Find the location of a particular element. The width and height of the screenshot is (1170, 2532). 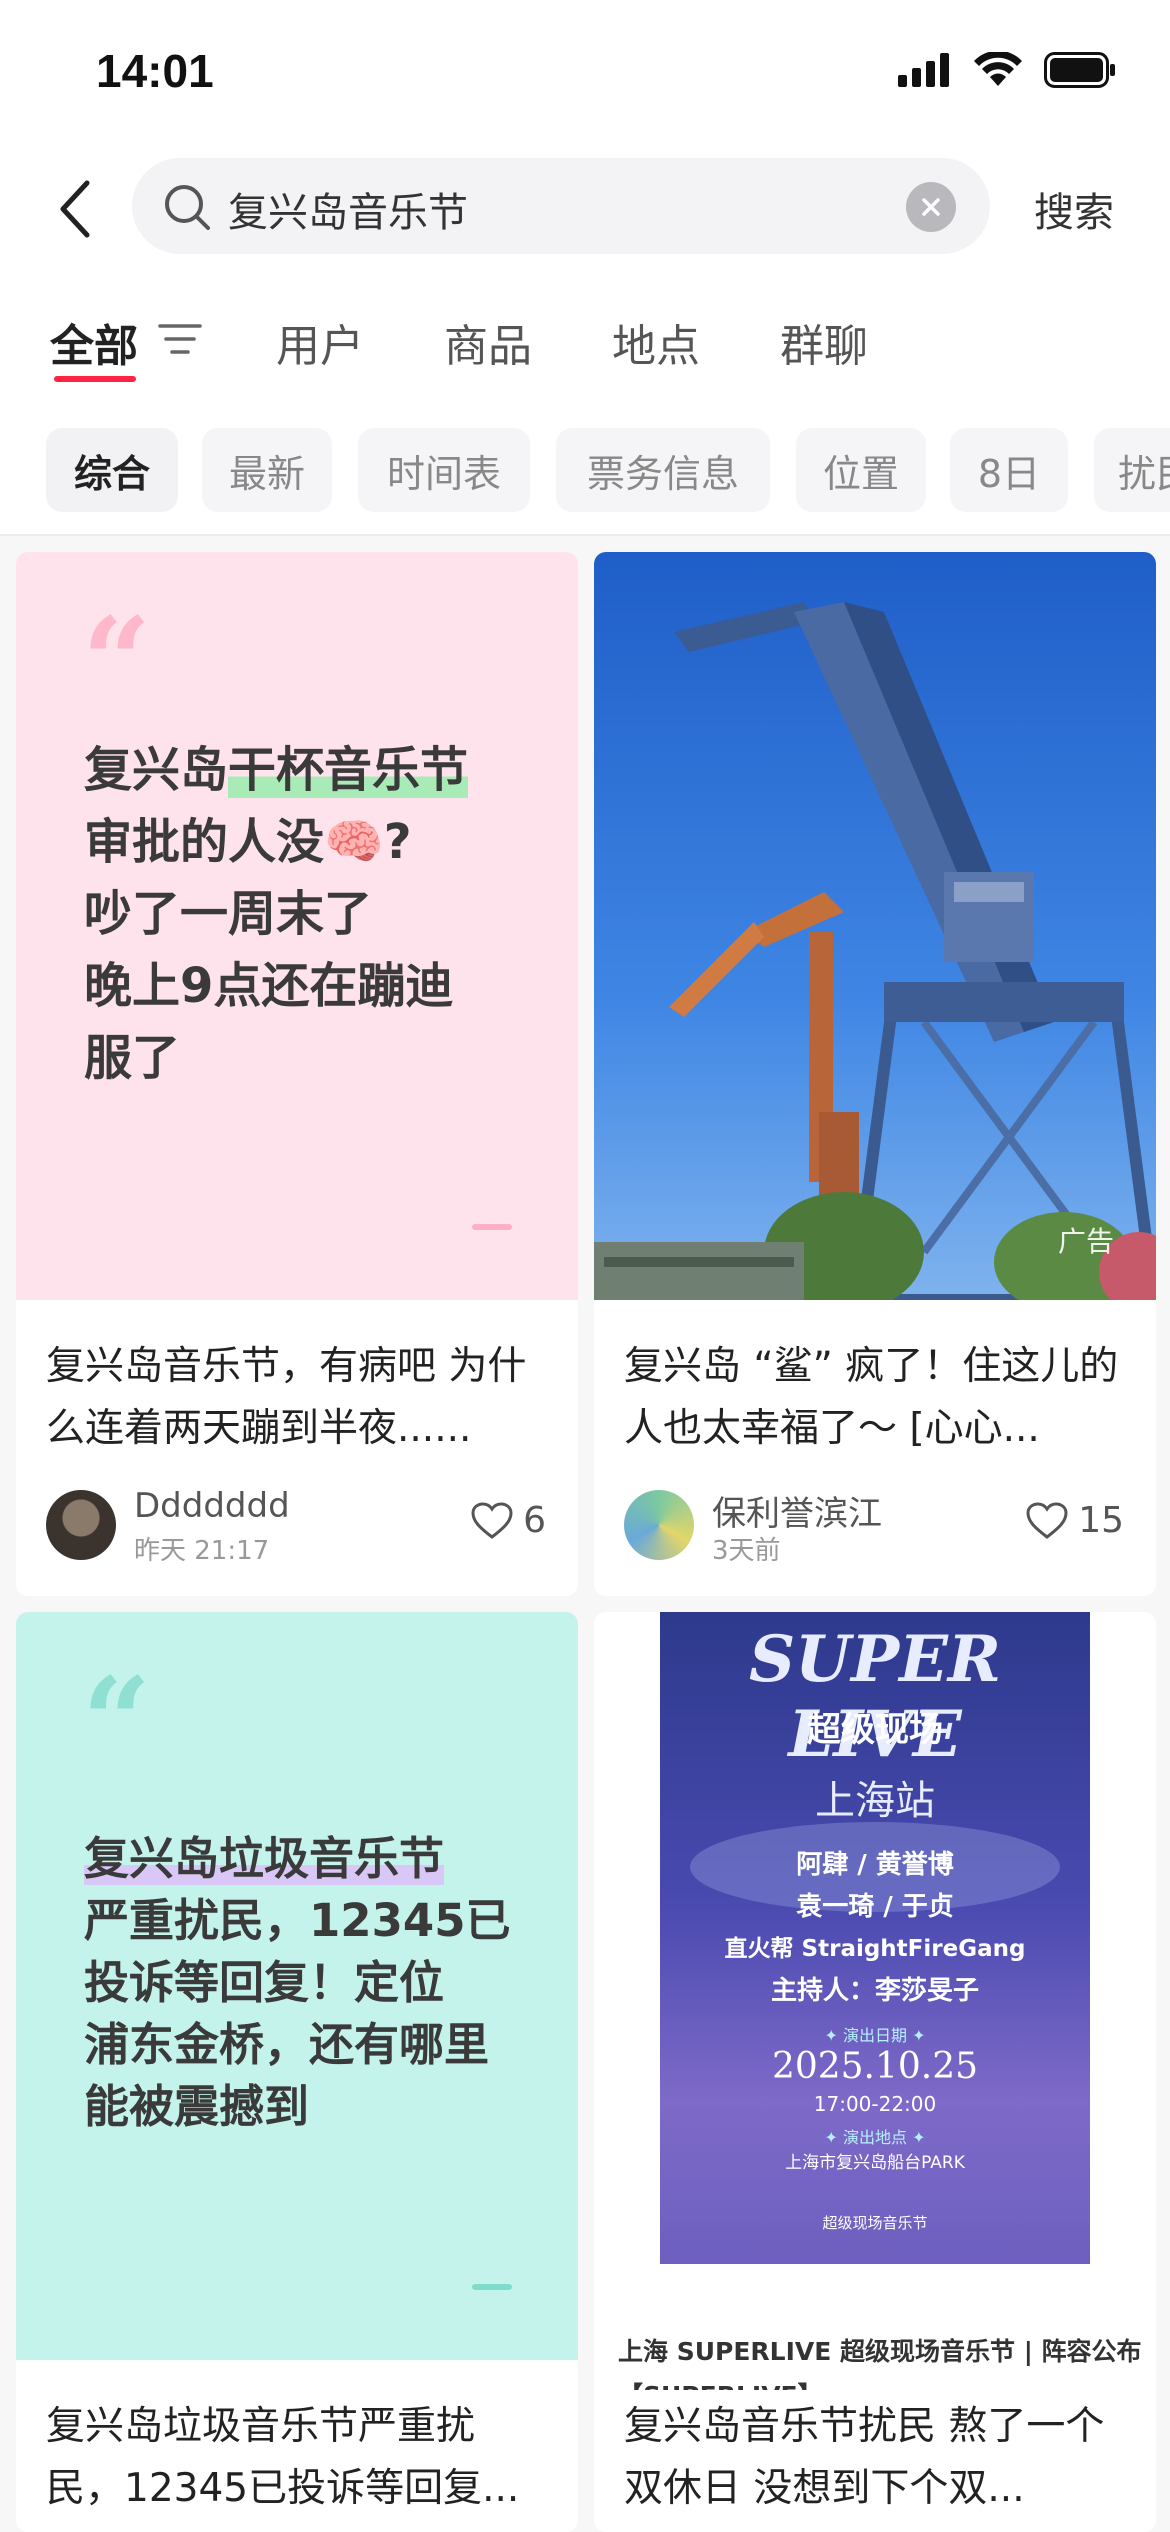

poster-subtitle: 超级现场 is located at coordinates (875, 1730).